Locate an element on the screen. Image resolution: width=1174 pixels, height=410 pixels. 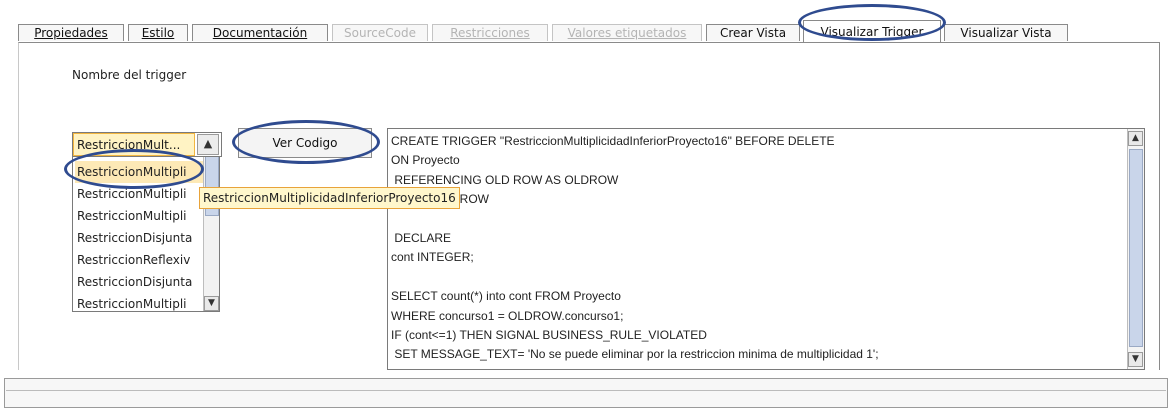
tab-sourcecode: SourceCode is located at coordinates (380, 32).